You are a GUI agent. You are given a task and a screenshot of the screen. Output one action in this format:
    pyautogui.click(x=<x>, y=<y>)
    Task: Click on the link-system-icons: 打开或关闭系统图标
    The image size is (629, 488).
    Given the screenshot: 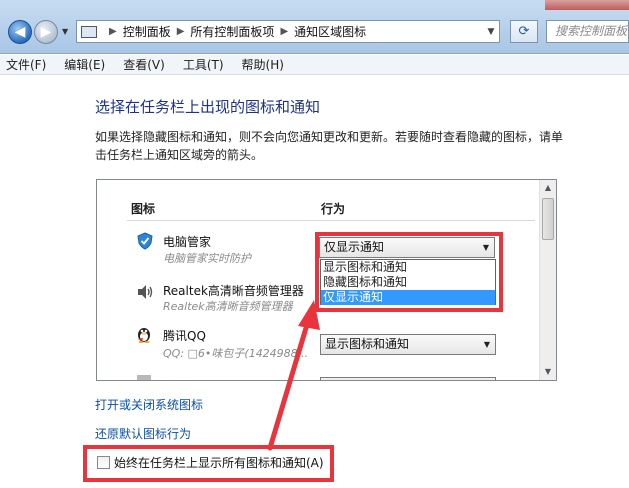 What is the action you would take?
    pyautogui.click(x=149, y=404)
    